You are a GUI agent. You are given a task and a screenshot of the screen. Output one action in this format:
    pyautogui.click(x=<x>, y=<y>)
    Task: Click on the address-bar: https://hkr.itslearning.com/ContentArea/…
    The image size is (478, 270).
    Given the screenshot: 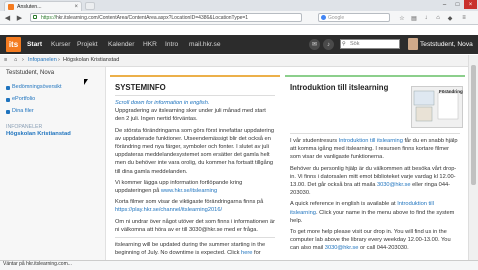 What is the action you would take?
    pyautogui.click(x=166, y=17)
    